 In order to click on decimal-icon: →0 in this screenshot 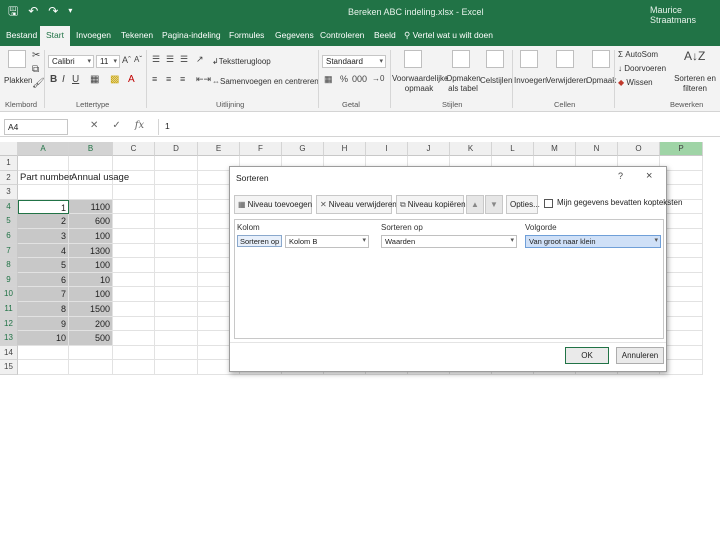, I will do `click(378, 78)`.